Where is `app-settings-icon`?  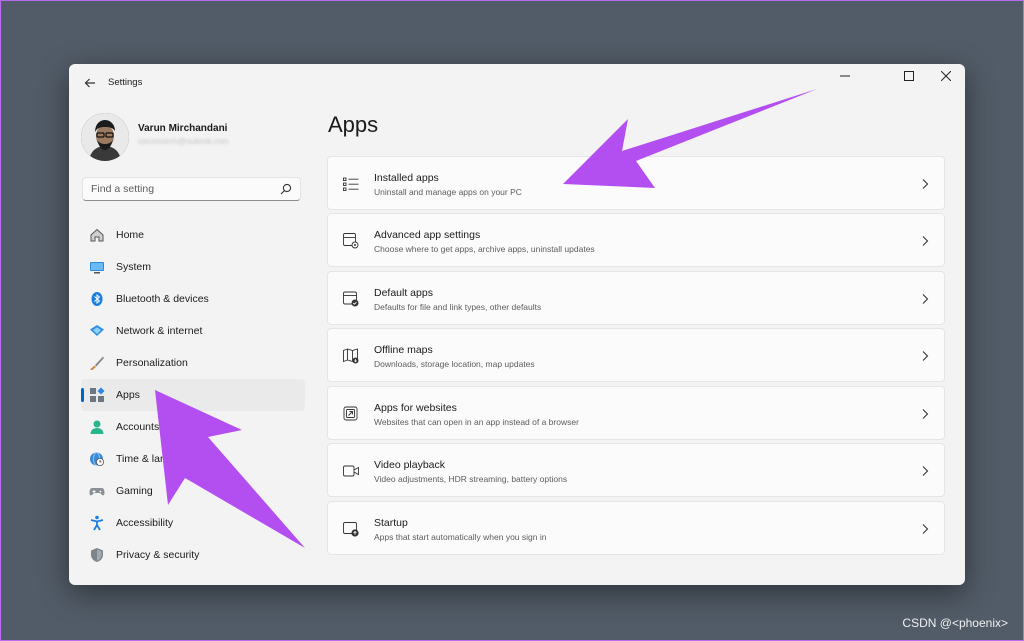 app-settings-icon is located at coordinates (351, 241).